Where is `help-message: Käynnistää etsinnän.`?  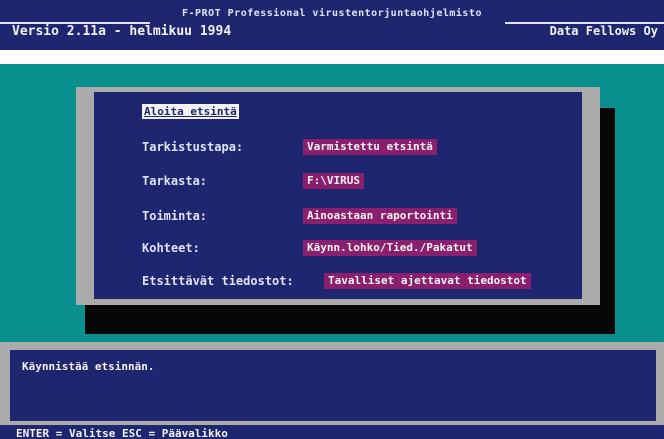 help-message: Käynnistää etsinnän. is located at coordinates (88, 366).